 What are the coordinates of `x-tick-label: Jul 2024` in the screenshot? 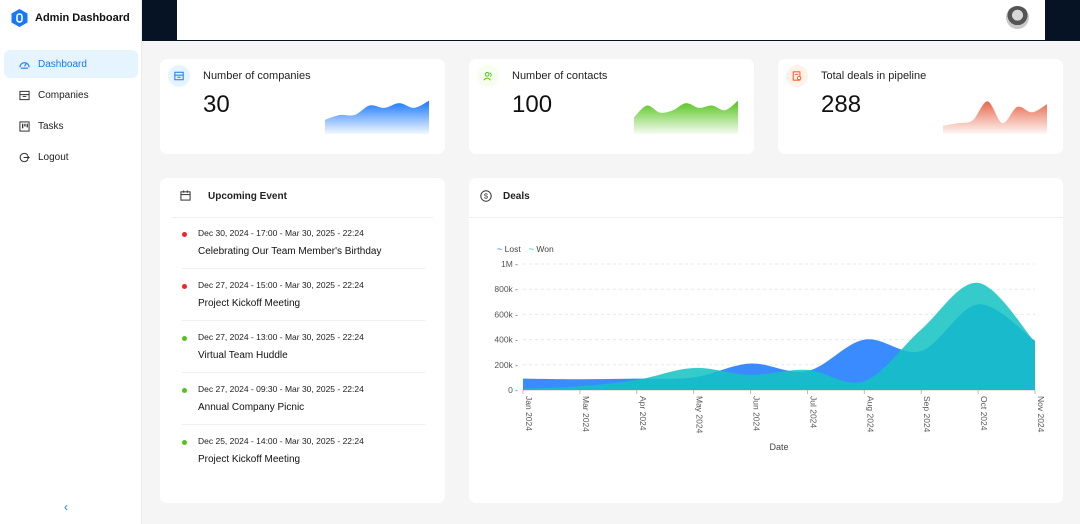 It's located at (813, 412).